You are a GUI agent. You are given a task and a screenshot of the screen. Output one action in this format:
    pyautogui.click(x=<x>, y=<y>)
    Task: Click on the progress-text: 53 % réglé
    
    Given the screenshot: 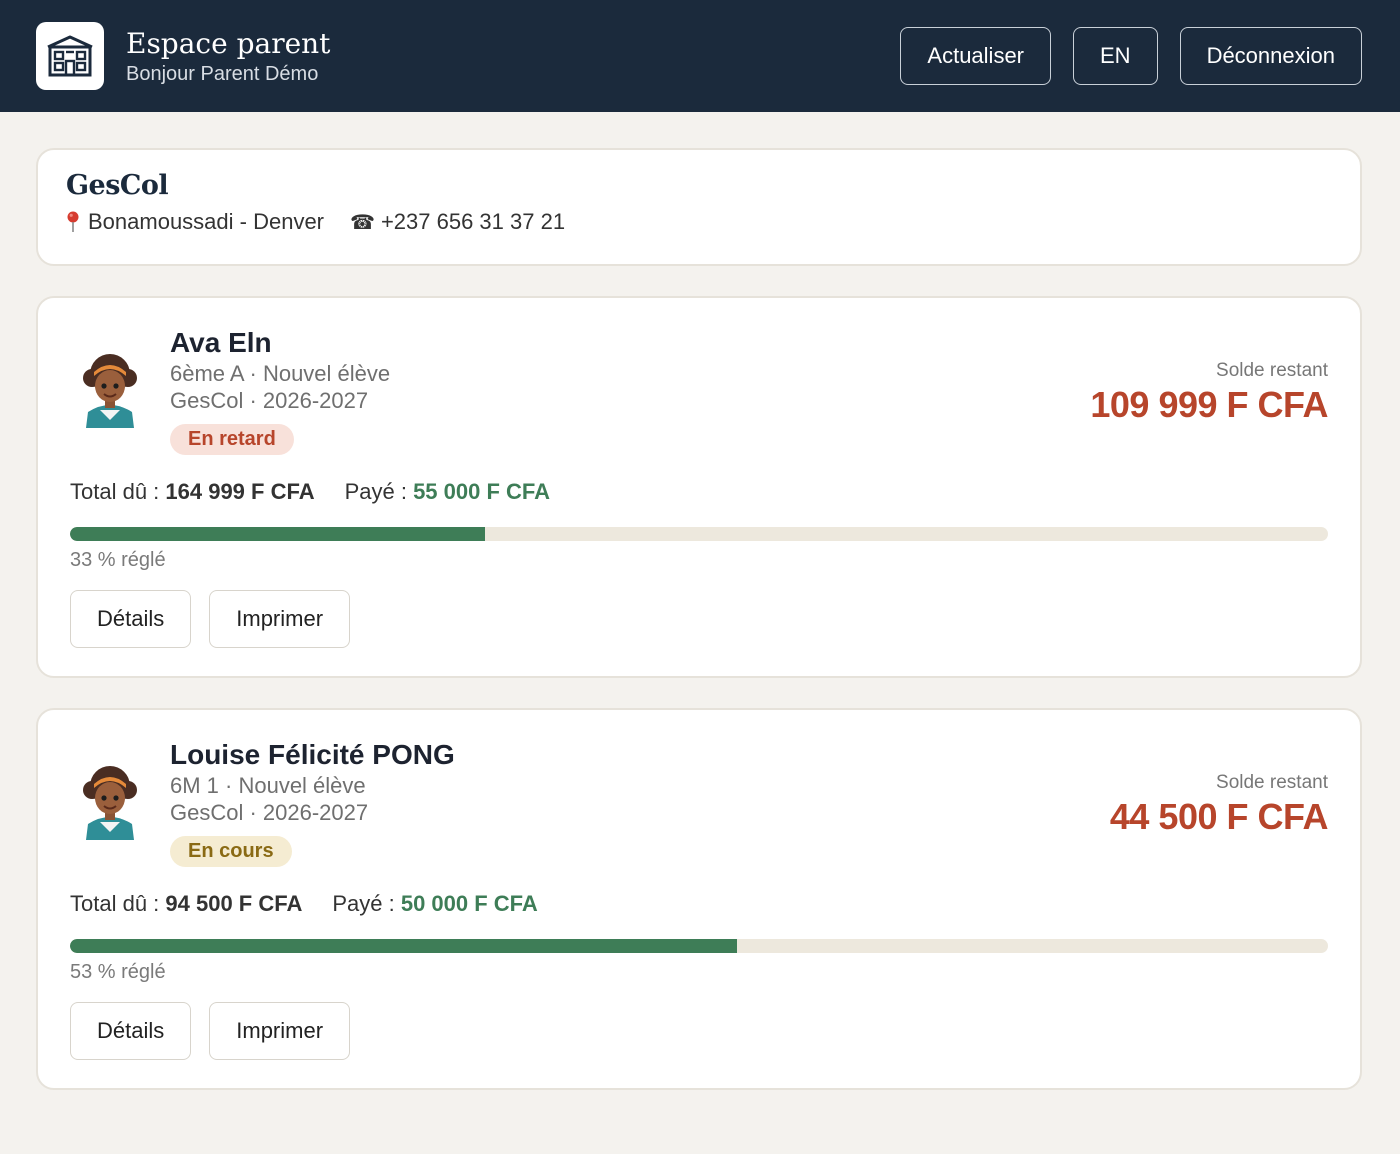 What is the action you would take?
    pyautogui.click(x=118, y=972)
    